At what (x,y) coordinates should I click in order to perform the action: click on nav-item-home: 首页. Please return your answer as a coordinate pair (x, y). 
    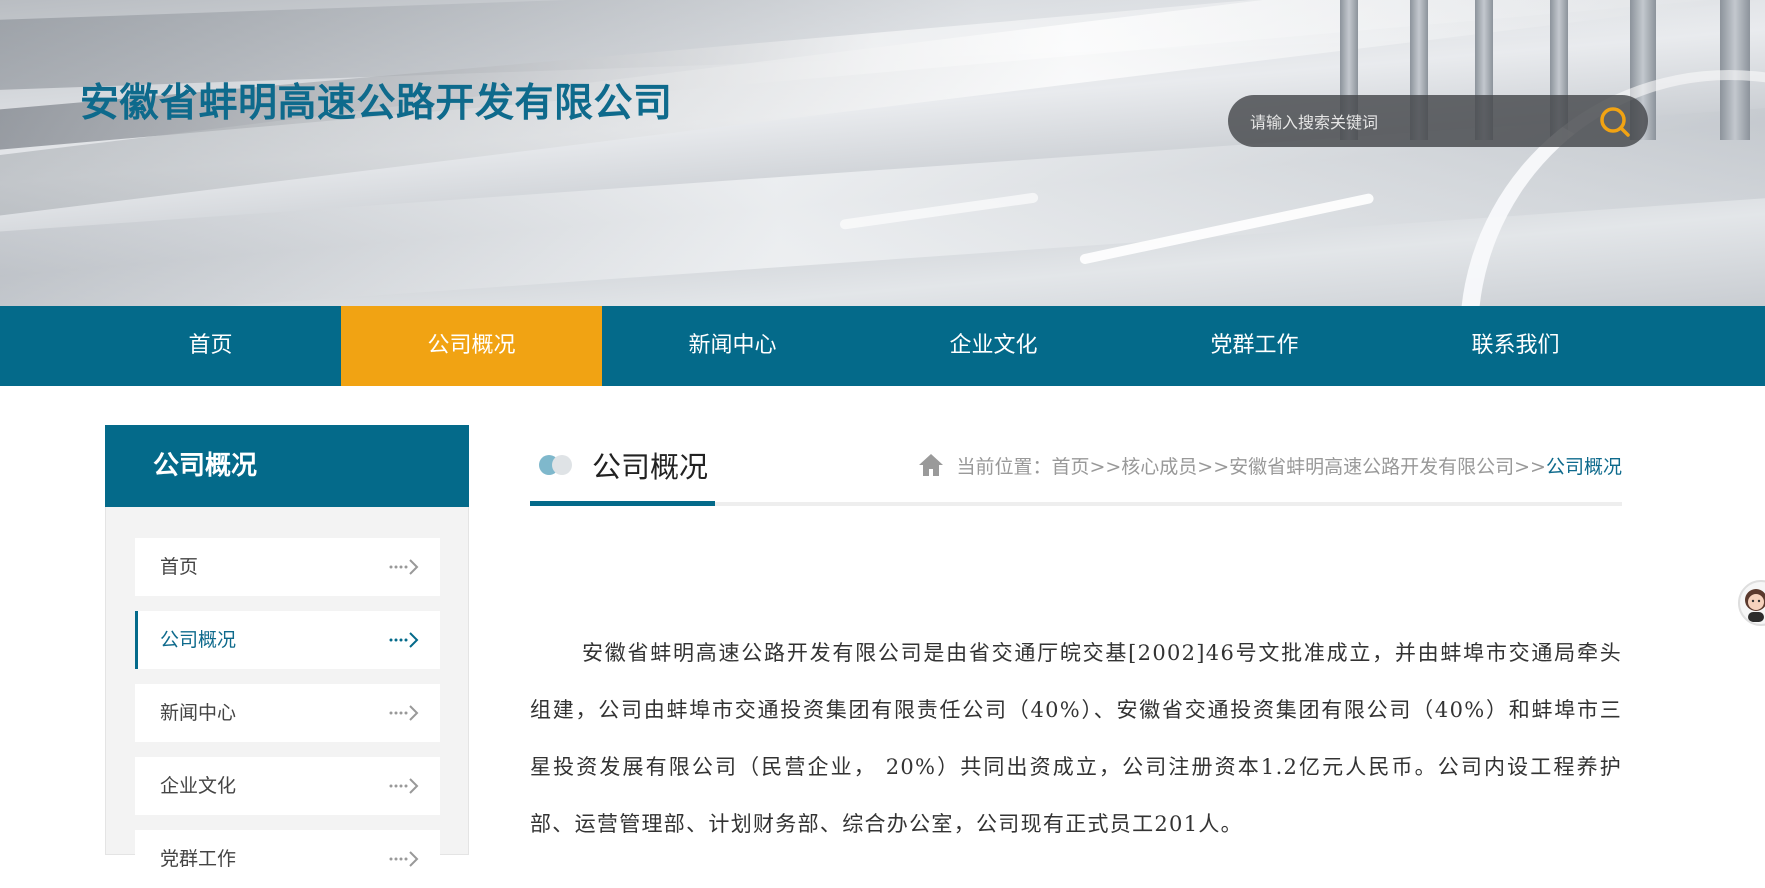
    Looking at the image, I should click on (210, 346).